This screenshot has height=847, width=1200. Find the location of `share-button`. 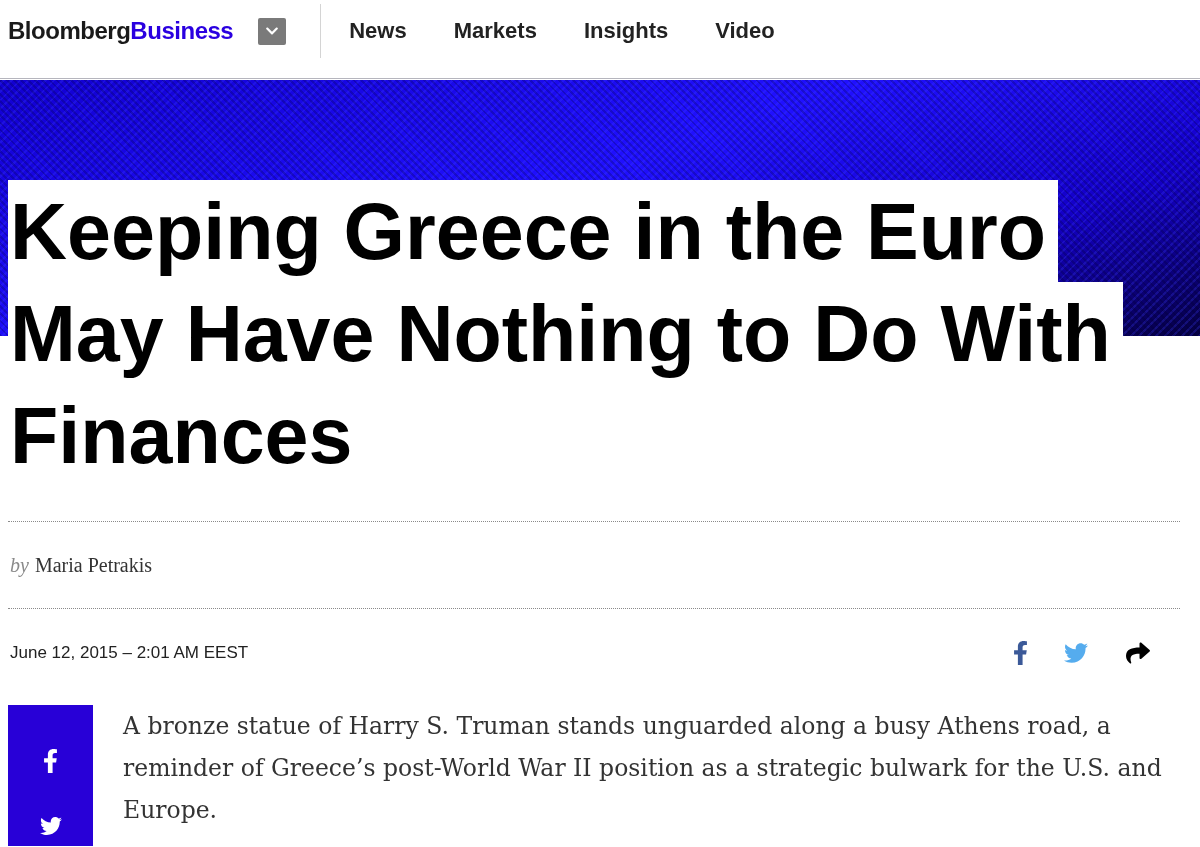

share-button is located at coordinates (1138, 653).